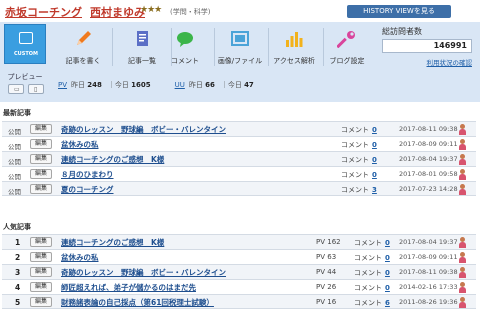 This screenshot has width=480, height=335. I want to click on toolbar-label: ブログ設定, so click(347, 61).